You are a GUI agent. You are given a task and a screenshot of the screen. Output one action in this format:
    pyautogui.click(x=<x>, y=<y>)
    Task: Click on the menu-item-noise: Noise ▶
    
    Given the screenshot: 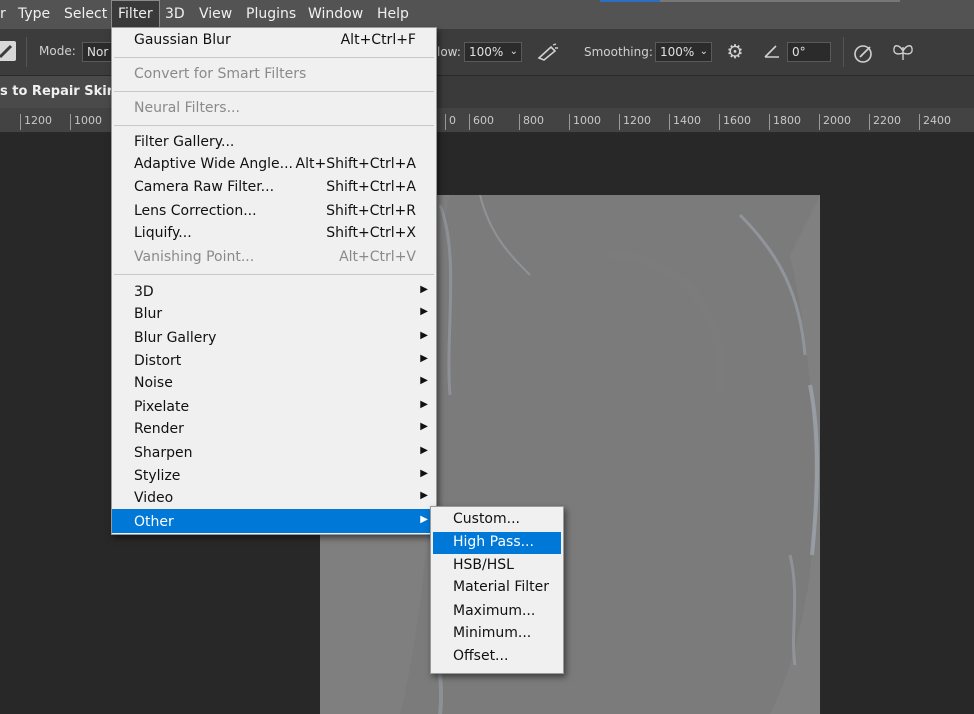 What is the action you would take?
    pyautogui.click(x=274, y=386)
    